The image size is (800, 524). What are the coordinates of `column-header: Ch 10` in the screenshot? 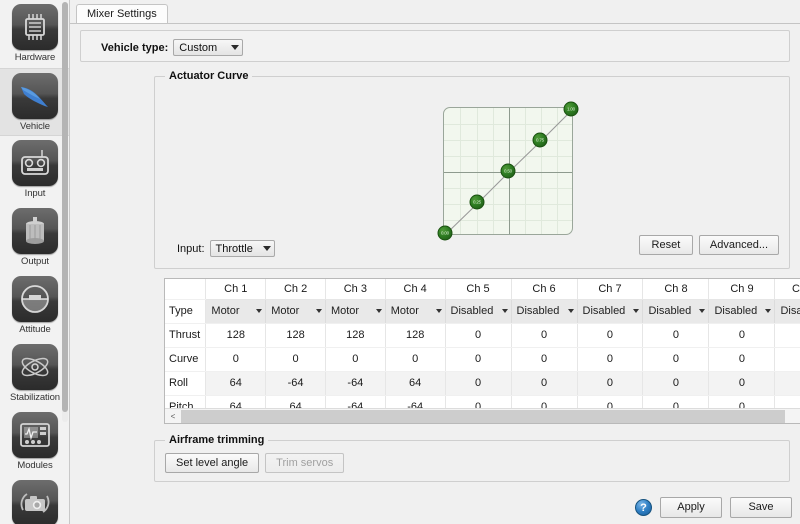 It's located at (787, 289).